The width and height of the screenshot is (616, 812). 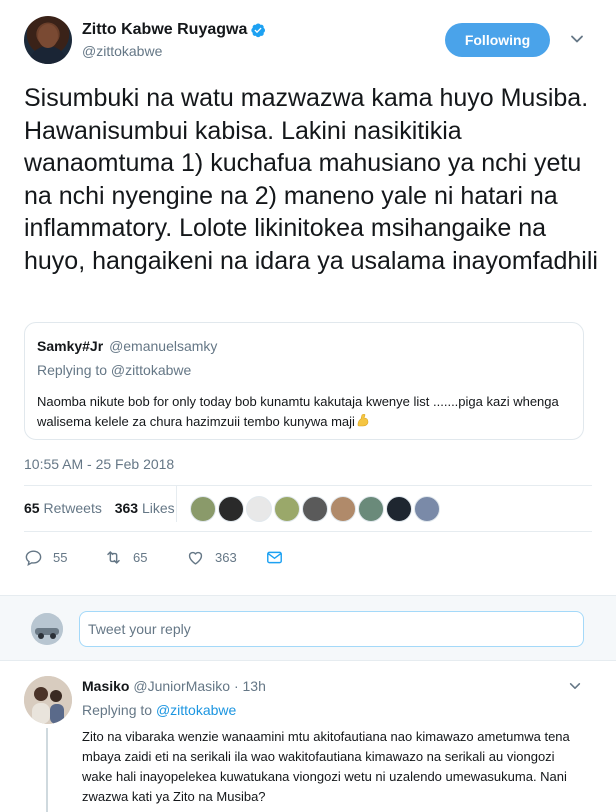 What do you see at coordinates (176, 504) in the screenshot?
I see `stats-separator` at bounding box center [176, 504].